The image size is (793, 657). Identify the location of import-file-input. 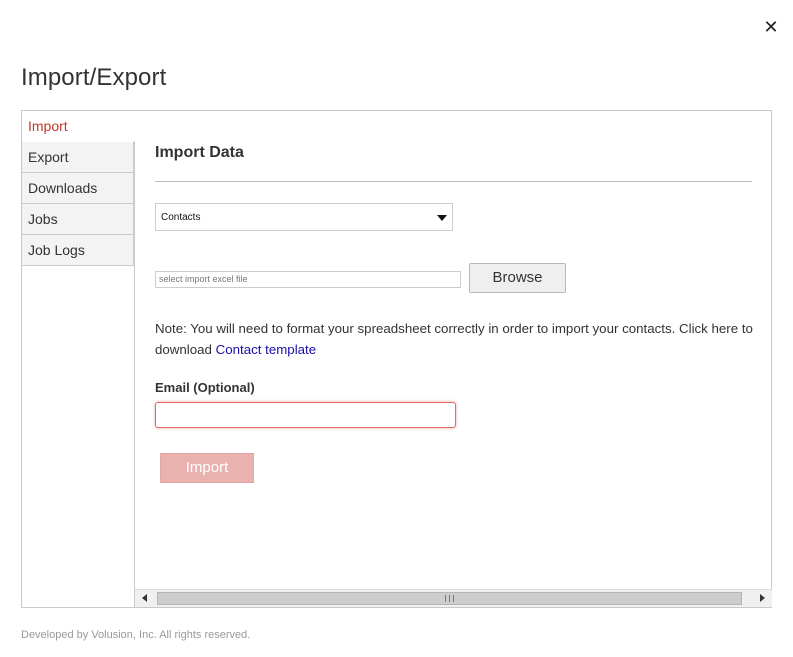
(308, 279).